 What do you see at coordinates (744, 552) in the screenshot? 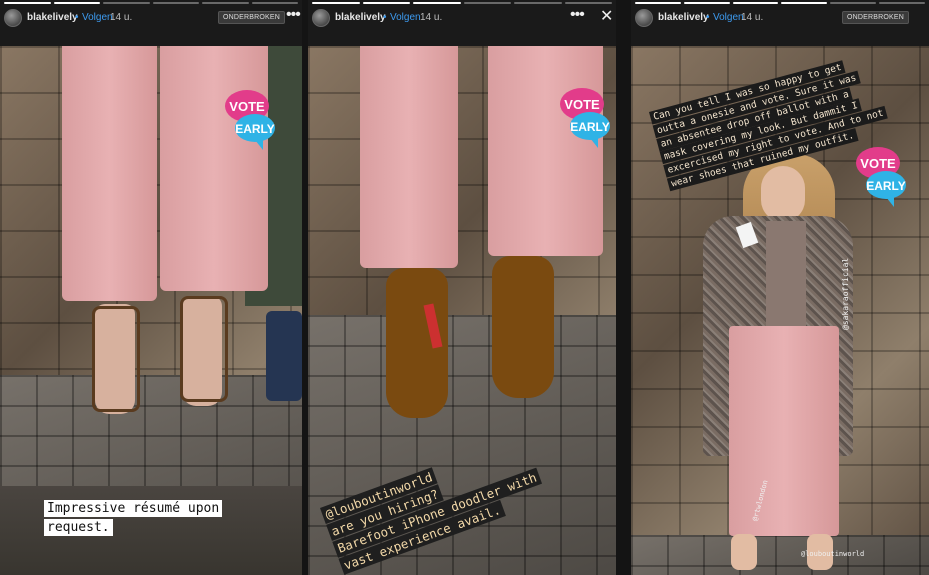
I see `foot-left` at bounding box center [744, 552].